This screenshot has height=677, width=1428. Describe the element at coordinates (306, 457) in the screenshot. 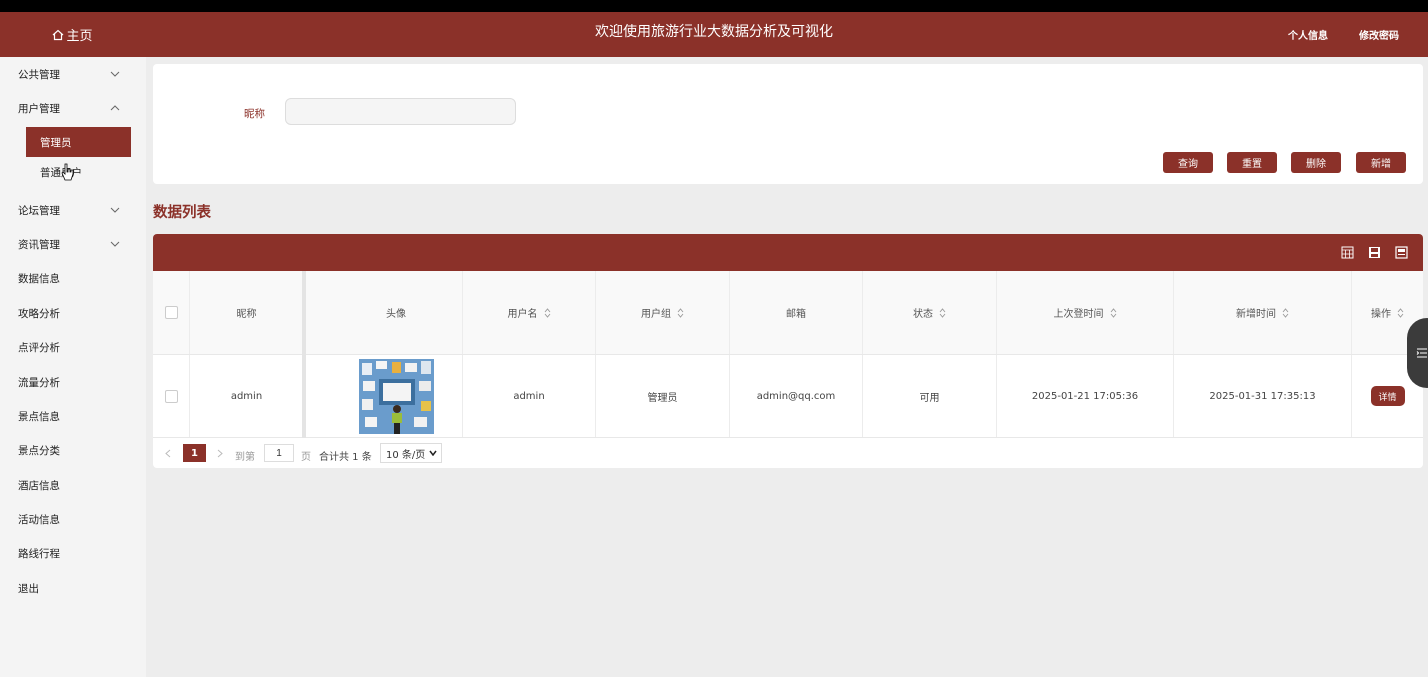

I see `page-unit-label: 页` at that location.